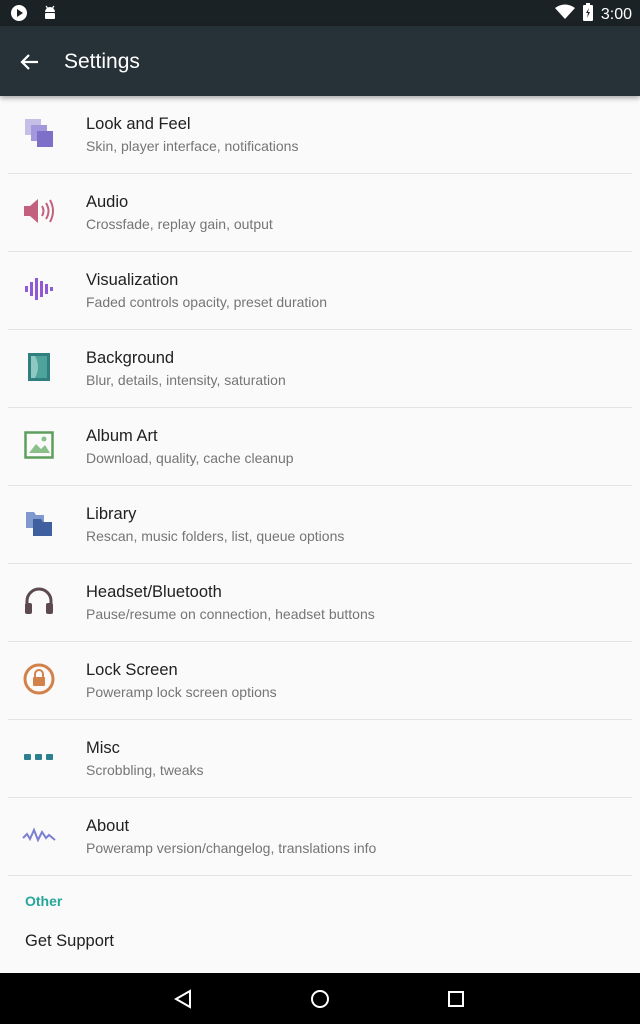 The width and height of the screenshot is (640, 1024). I want to click on about-wave-icon, so click(39, 835).